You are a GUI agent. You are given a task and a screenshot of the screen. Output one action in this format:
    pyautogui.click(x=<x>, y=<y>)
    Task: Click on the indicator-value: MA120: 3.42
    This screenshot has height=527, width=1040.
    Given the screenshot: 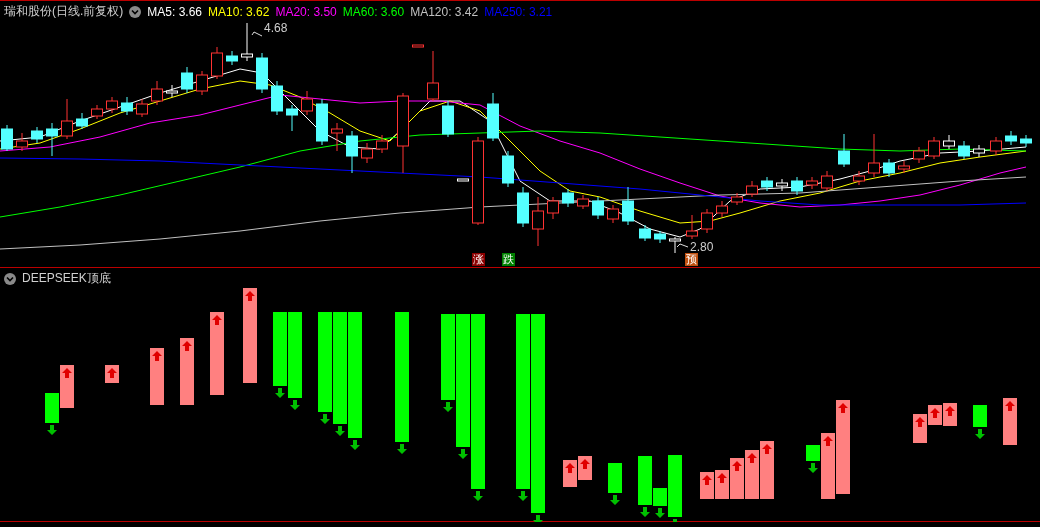 What is the action you would take?
    pyautogui.click(x=444, y=11)
    